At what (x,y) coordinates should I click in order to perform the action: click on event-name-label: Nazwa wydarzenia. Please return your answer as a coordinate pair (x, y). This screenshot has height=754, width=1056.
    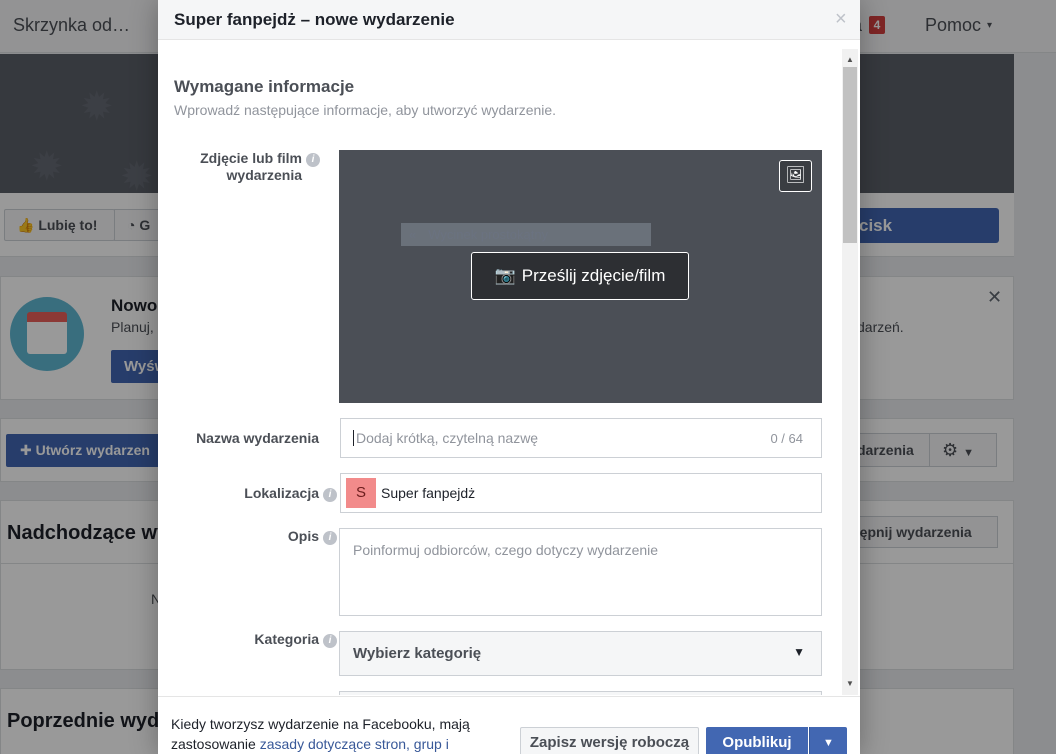
    Looking at the image, I should click on (257, 438).